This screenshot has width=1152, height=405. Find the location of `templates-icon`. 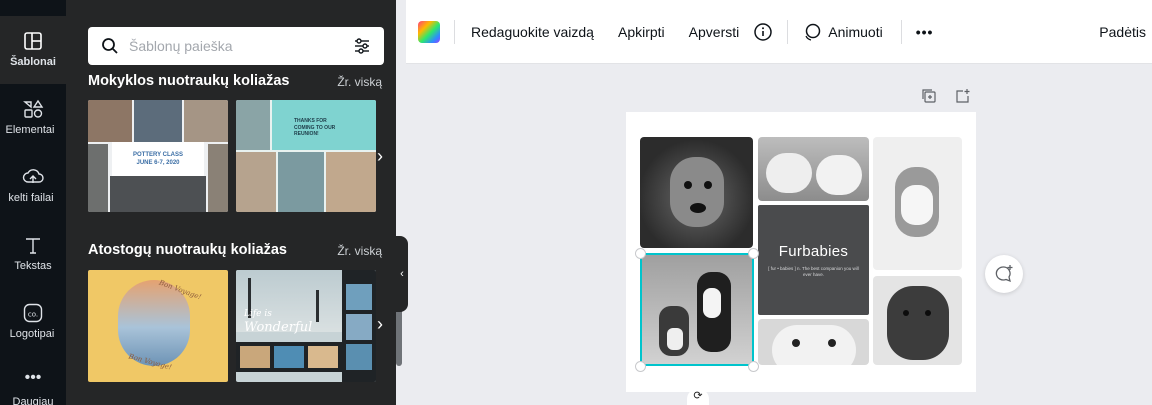

templates-icon is located at coordinates (33, 41).